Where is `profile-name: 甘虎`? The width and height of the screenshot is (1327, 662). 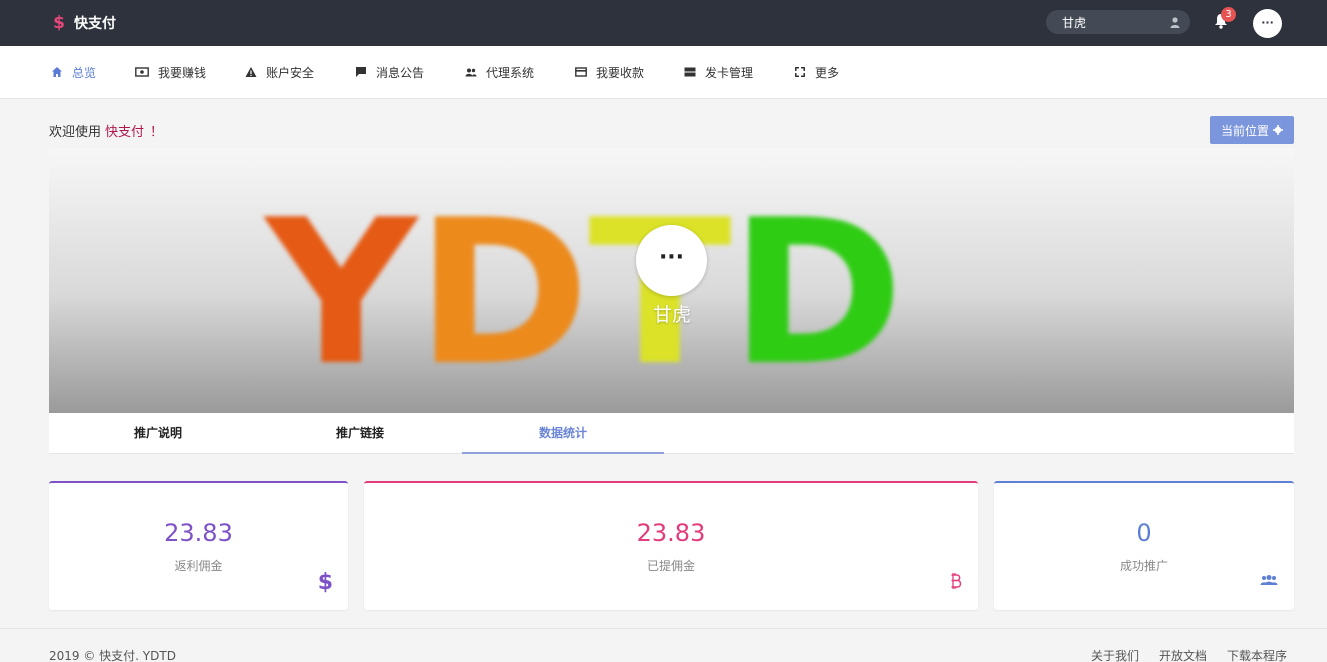
profile-name: 甘虎 is located at coordinates (671, 315).